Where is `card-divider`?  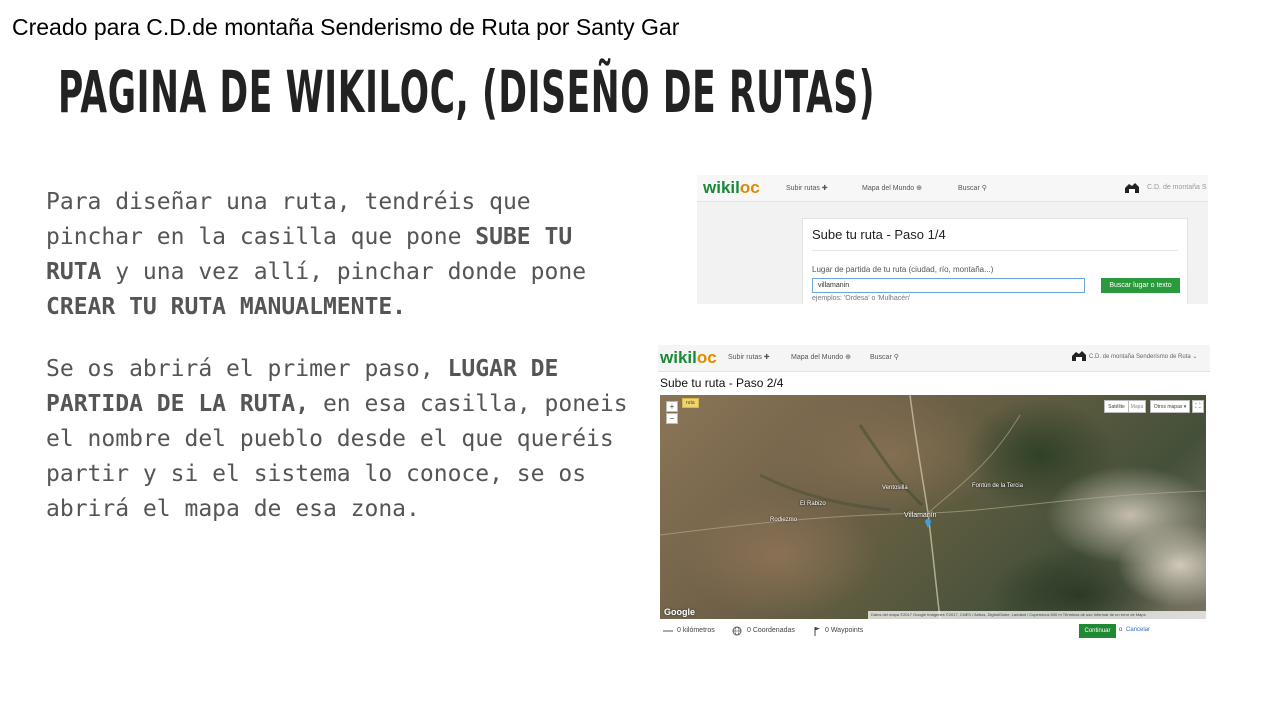
card-divider is located at coordinates (995, 250).